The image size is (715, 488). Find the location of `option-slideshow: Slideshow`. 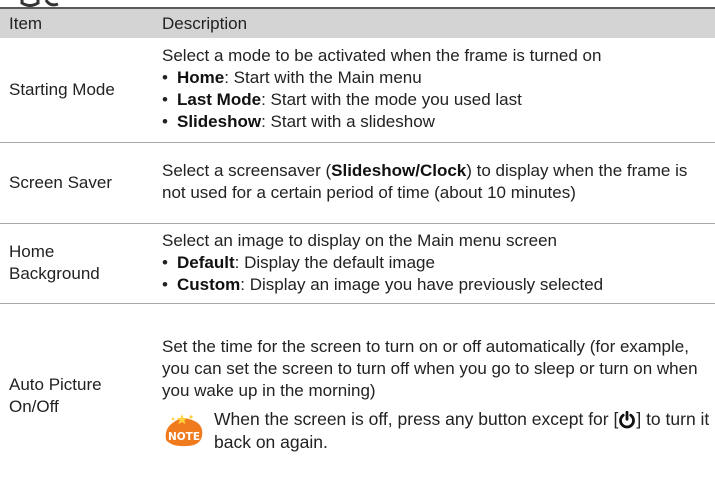

option-slideshow: Slideshow is located at coordinates (373, 170).